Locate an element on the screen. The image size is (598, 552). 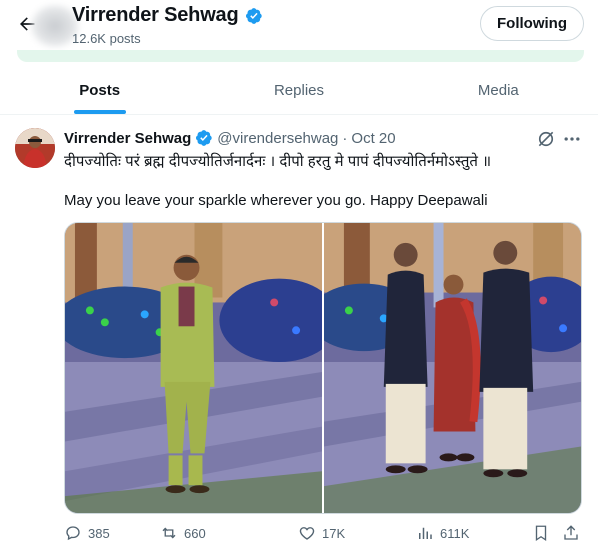
share-button is located at coordinates (571, 533).